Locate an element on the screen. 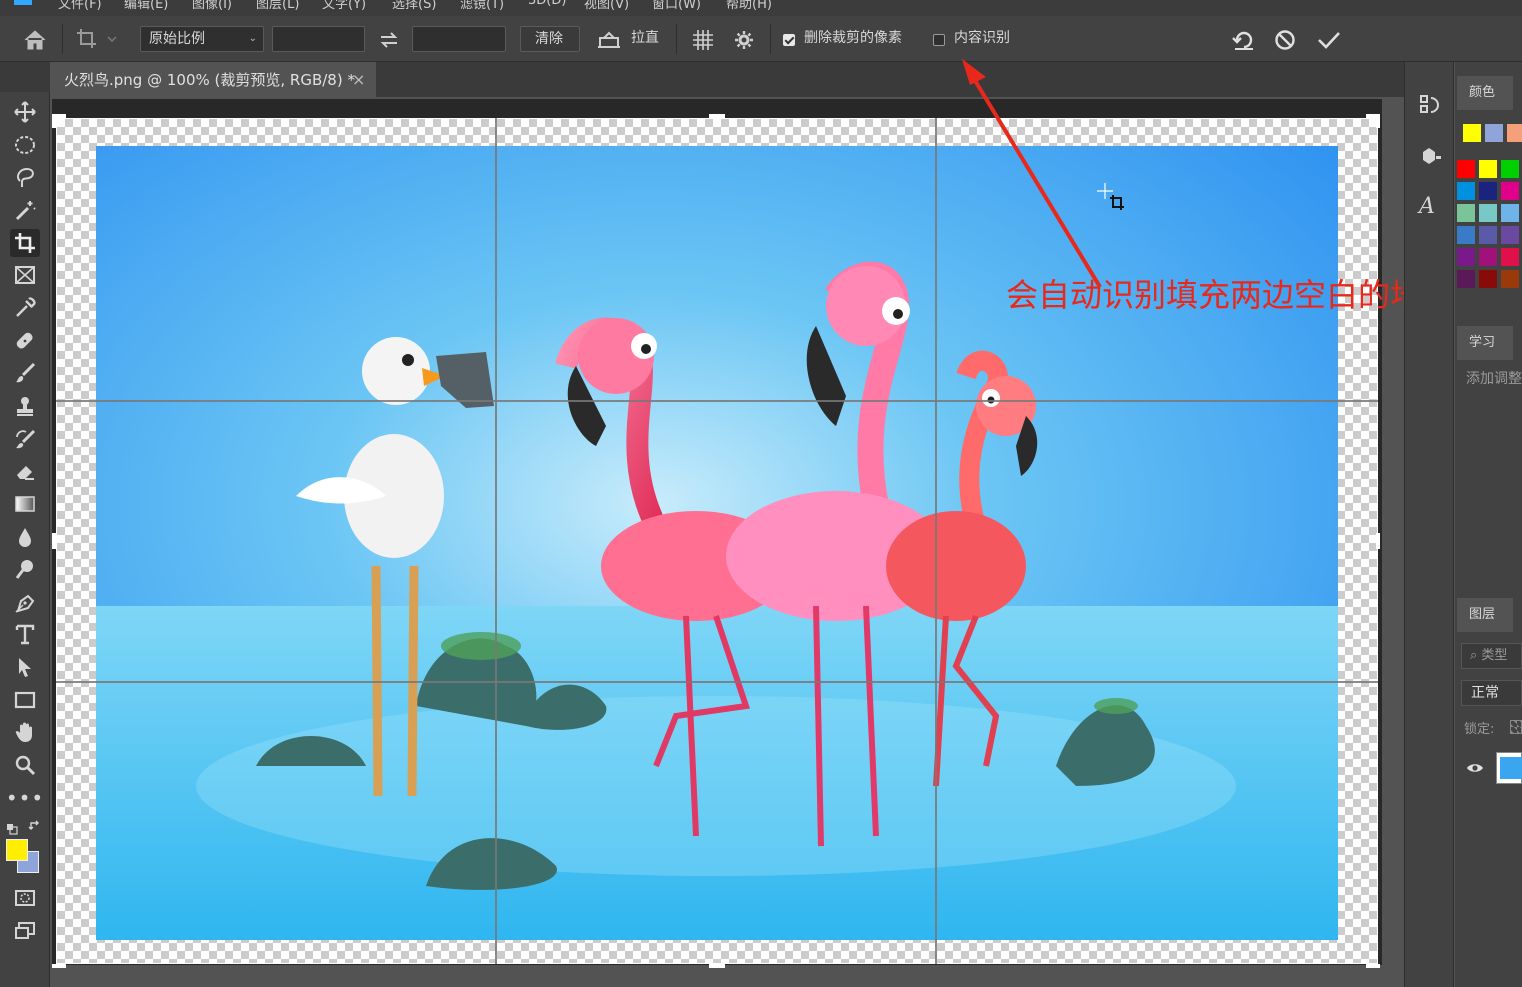 This screenshot has width=1522, height=987. character-panel-icon: A is located at coordinates (1431, 207).